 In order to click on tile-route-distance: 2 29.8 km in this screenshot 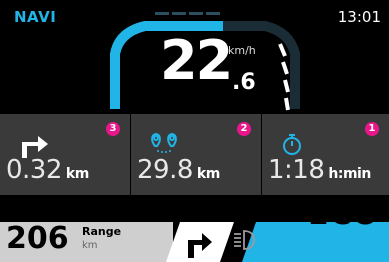, I will do `click(196, 154)`.